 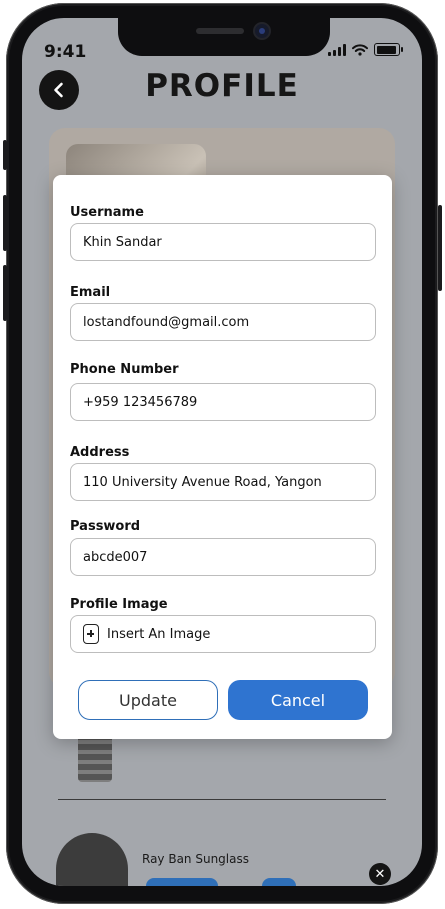 What do you see at coordinates (5, 223) in the screenshot?
I see `volume-up-button` at bounding box center [5, 223].